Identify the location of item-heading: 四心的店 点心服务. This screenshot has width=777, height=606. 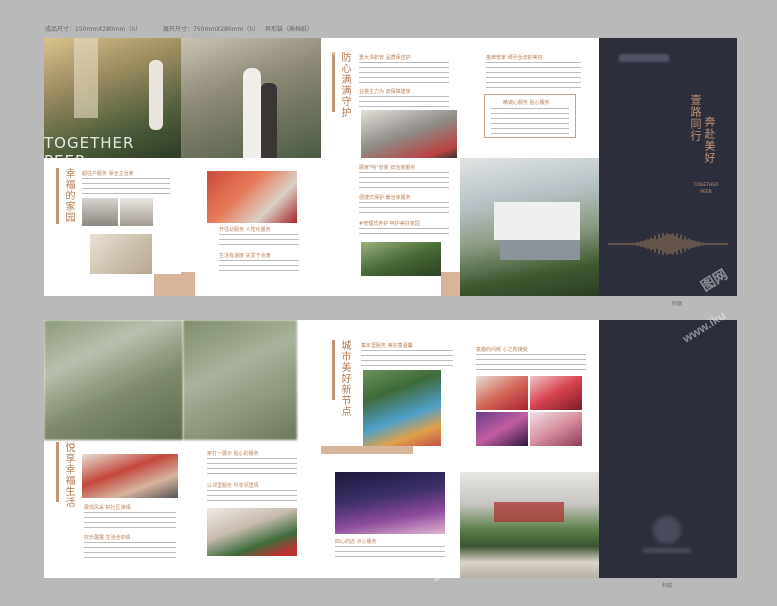
(356, 542).